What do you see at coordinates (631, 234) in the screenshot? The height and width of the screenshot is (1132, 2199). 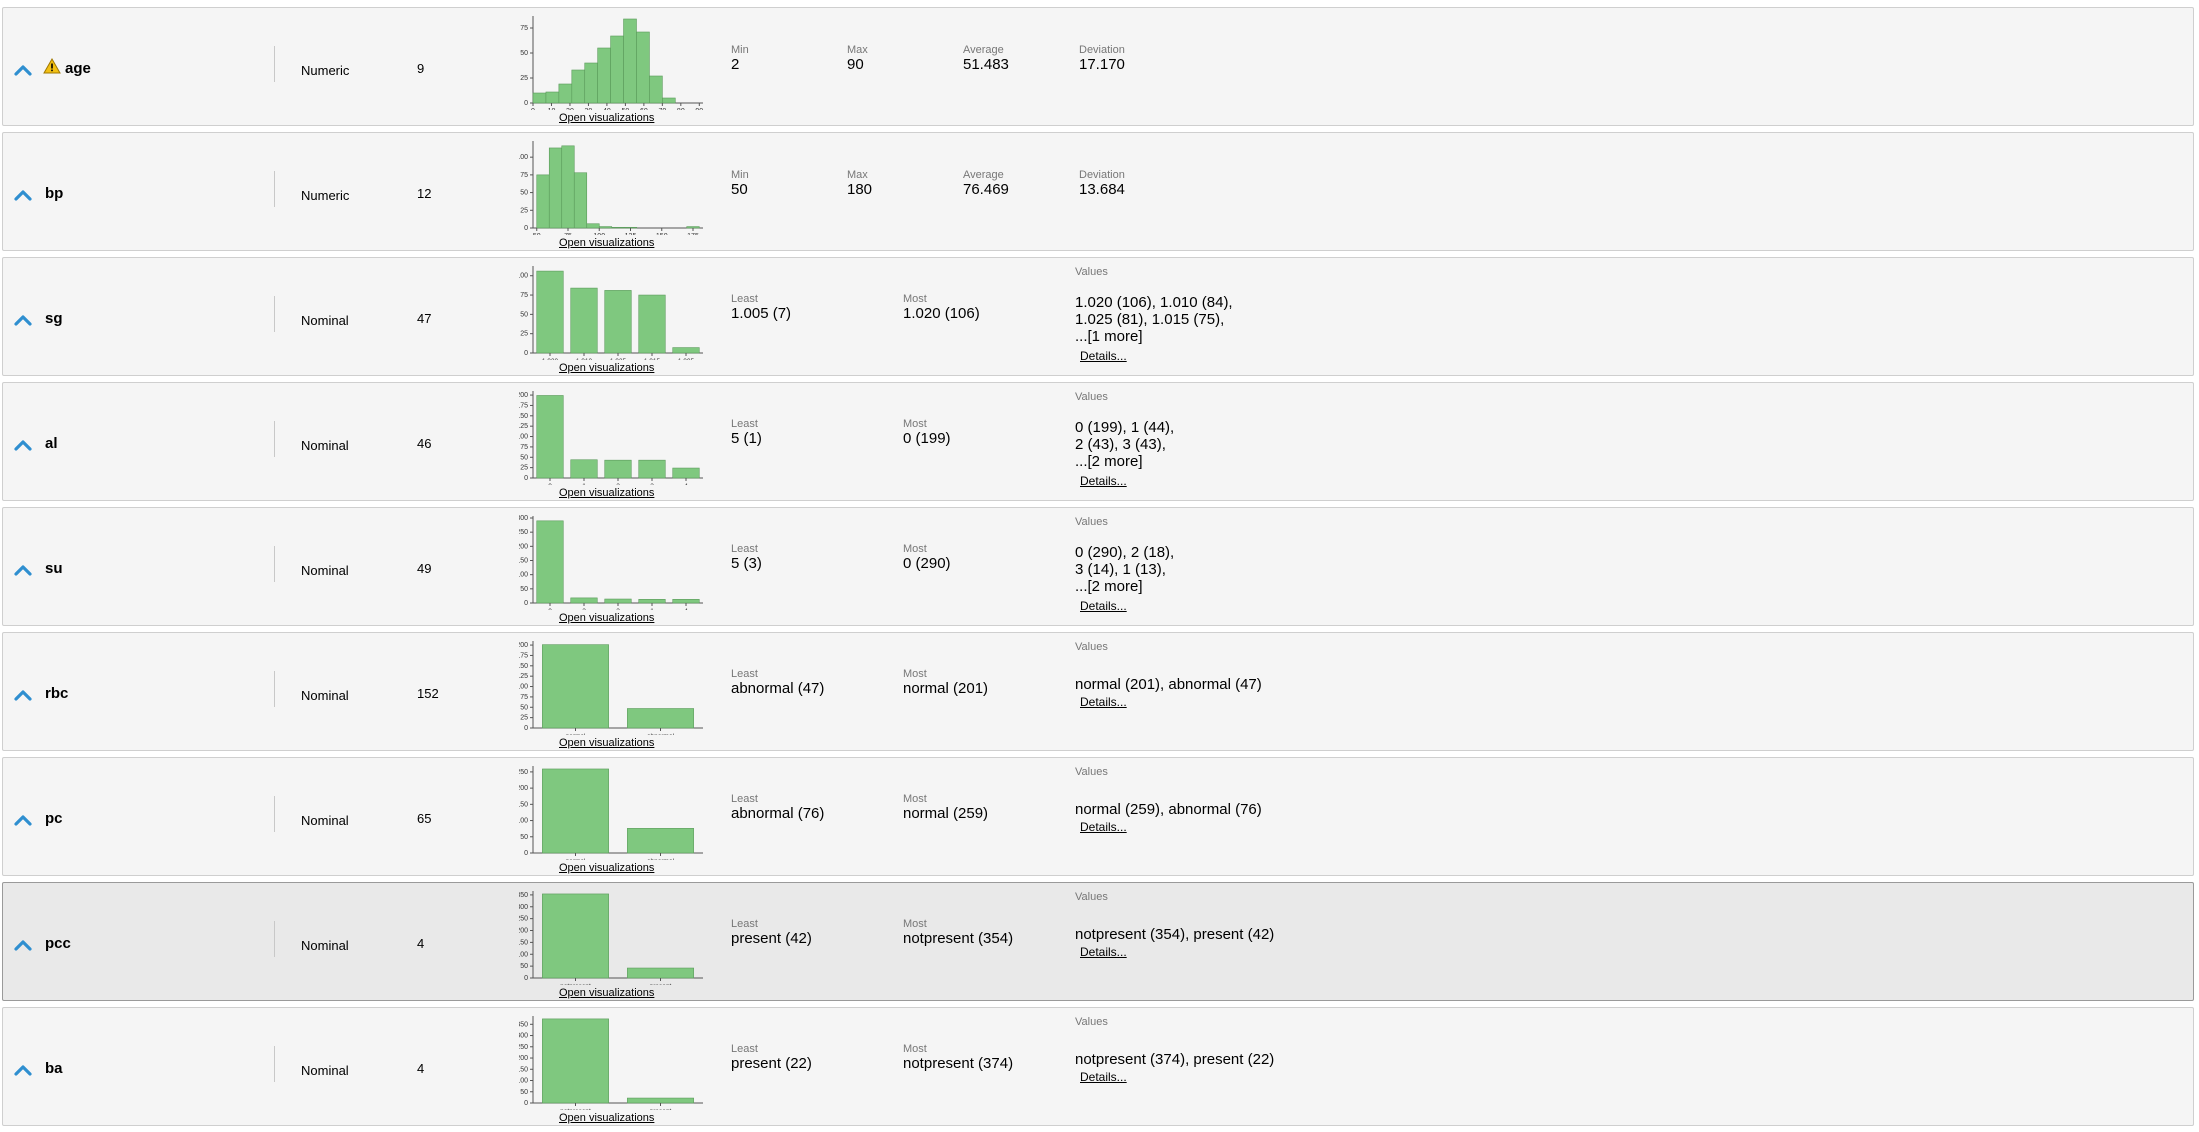 I see `x-tick-label: 125` at bounding box center [631, 234].